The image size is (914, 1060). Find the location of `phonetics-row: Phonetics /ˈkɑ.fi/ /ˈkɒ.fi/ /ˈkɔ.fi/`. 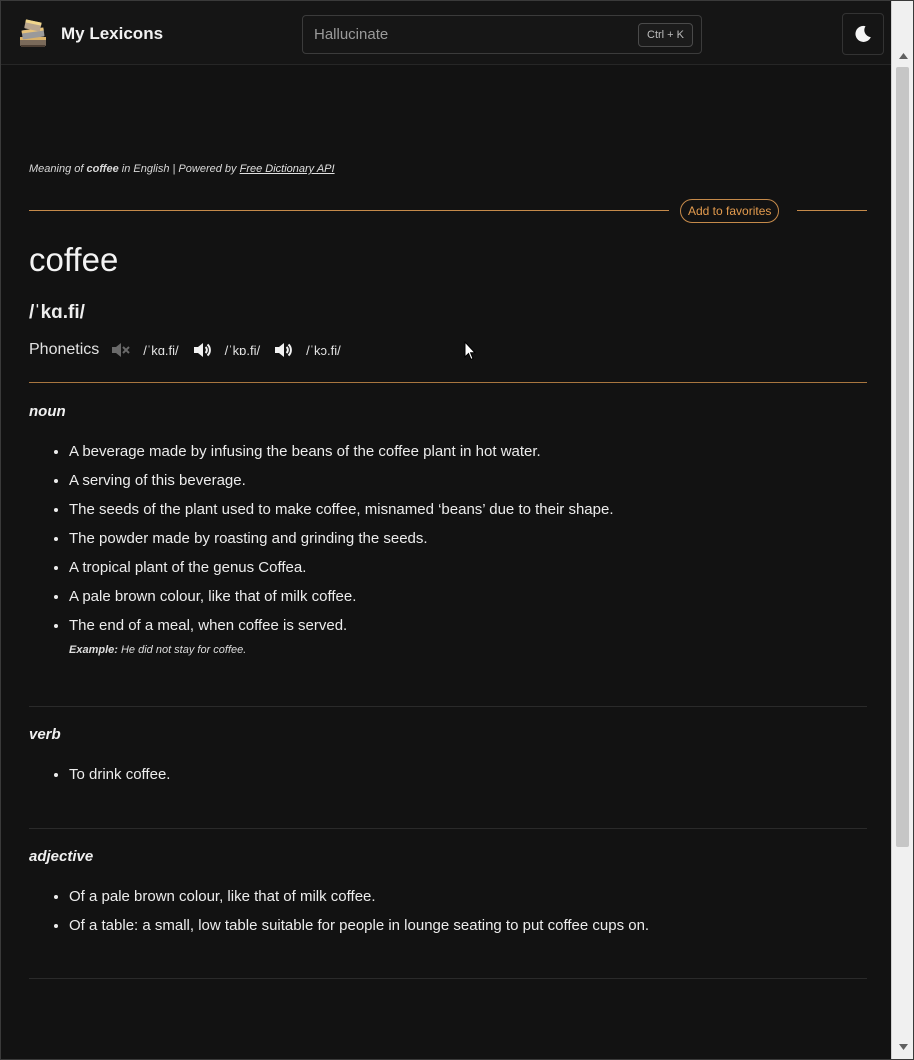

phonetics-row: Phonetics /ˈkɑ.fi/ /ˈkɒ.fi/ /ˈkɔ.fi/ is located at coordinates (191, 350).